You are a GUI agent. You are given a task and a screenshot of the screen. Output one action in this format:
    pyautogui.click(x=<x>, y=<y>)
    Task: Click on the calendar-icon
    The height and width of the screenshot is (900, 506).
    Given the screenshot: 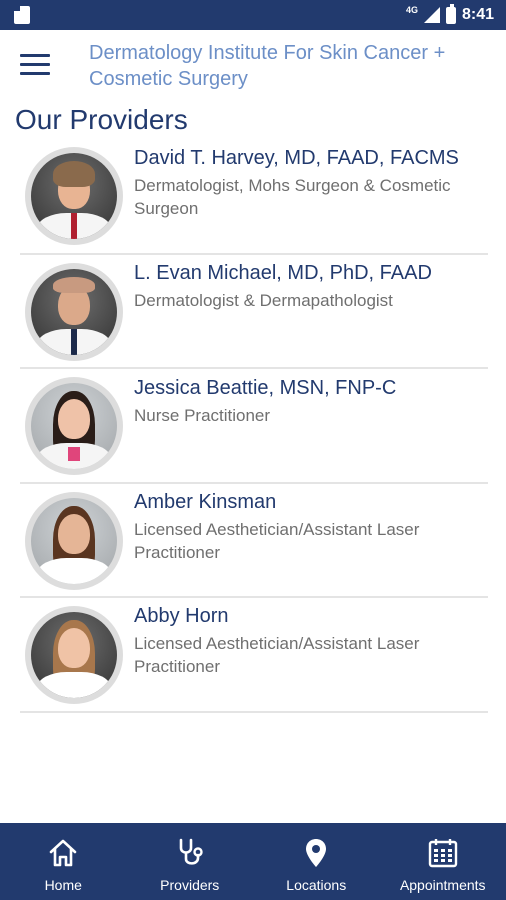 What is the action you would take?
    pyautogui.click(x=442, y=853)
    